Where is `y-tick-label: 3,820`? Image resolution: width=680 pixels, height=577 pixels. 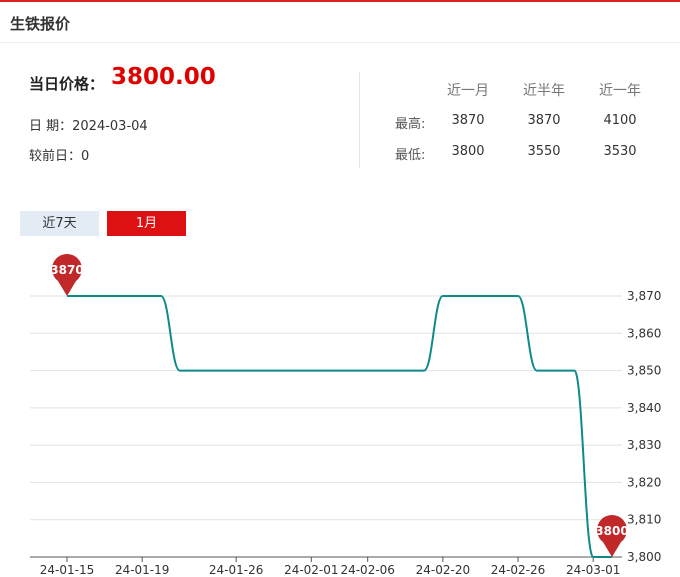 y-tick-label: 3,820 is located at coordinates (644, 482).